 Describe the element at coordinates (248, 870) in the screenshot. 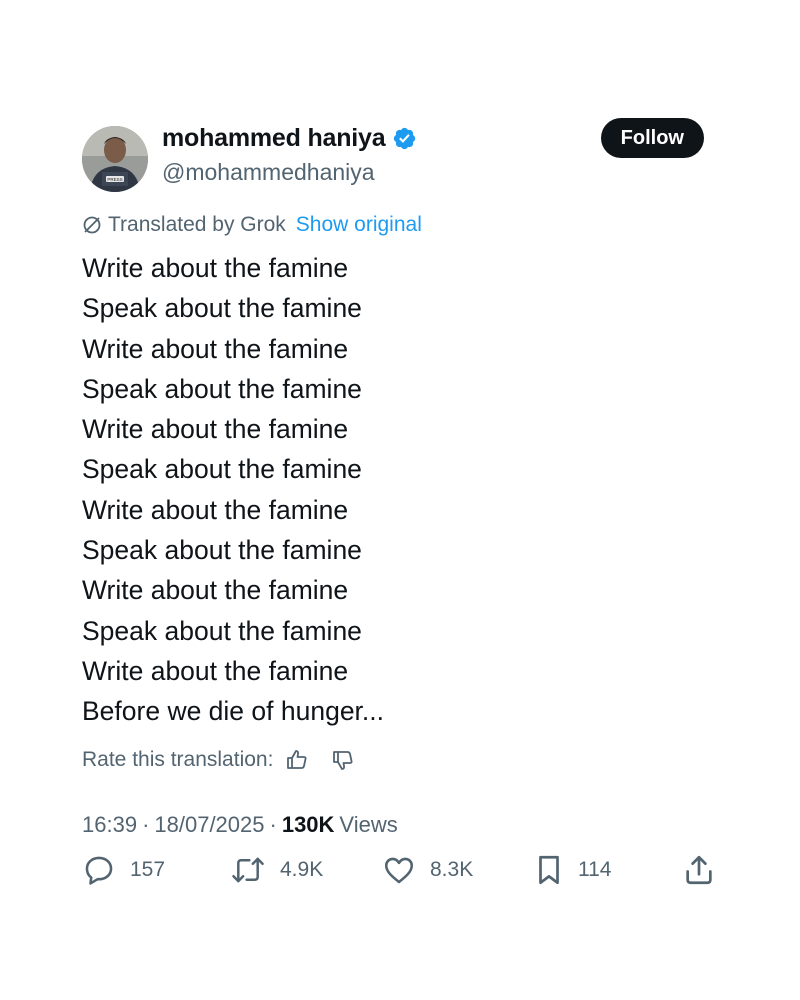

I see `repost-icon` at that location.